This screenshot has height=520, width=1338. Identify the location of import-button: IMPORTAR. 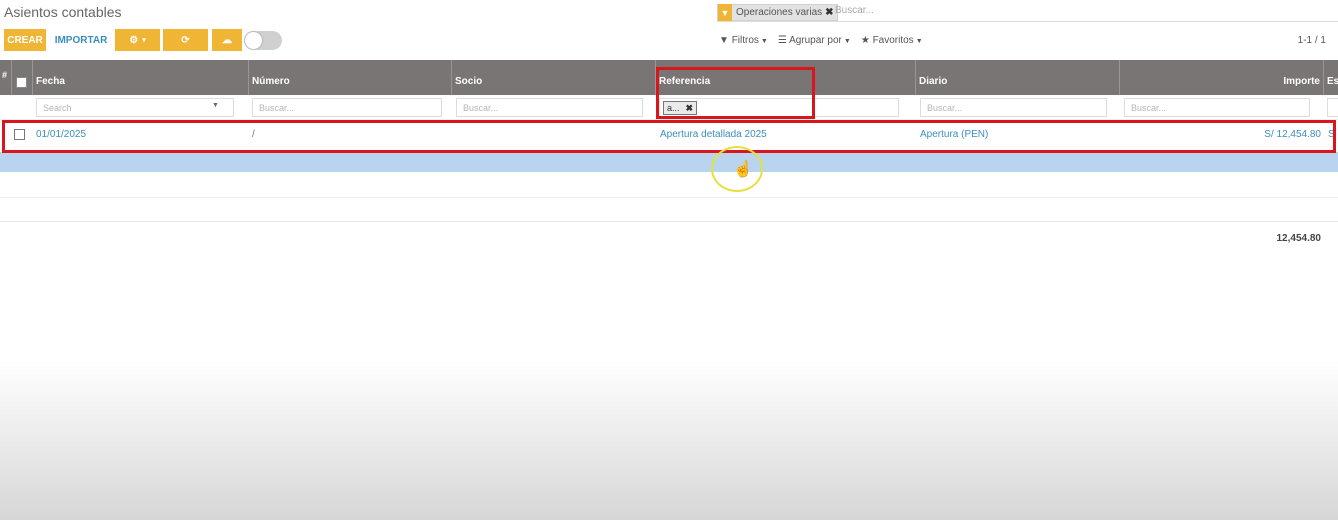
(81, 40).